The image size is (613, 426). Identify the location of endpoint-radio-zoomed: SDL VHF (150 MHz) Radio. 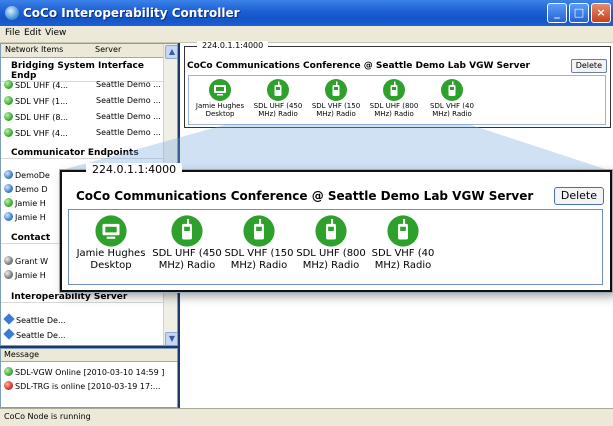
(259, 243).